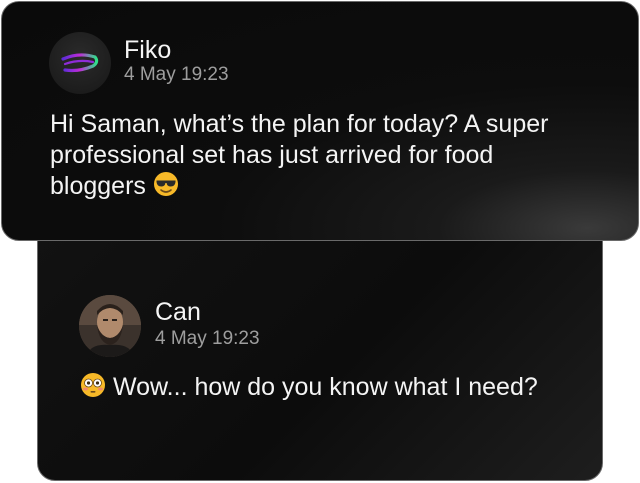  Describe the element at coordinates (176, 74) in the screenshot. I see `timestamp-fiko: 4 May 19:23` at that location.